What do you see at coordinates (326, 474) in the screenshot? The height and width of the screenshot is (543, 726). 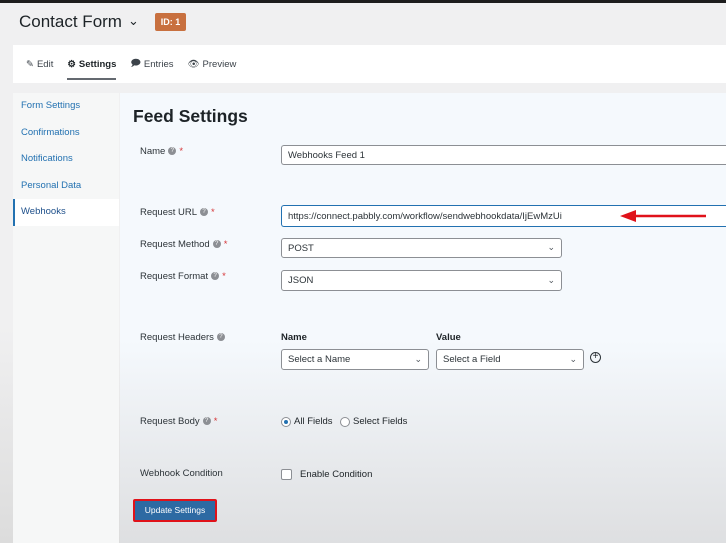 I see `enable-condition-checkbox: Enable Condition` at bounding box center [326, 474].